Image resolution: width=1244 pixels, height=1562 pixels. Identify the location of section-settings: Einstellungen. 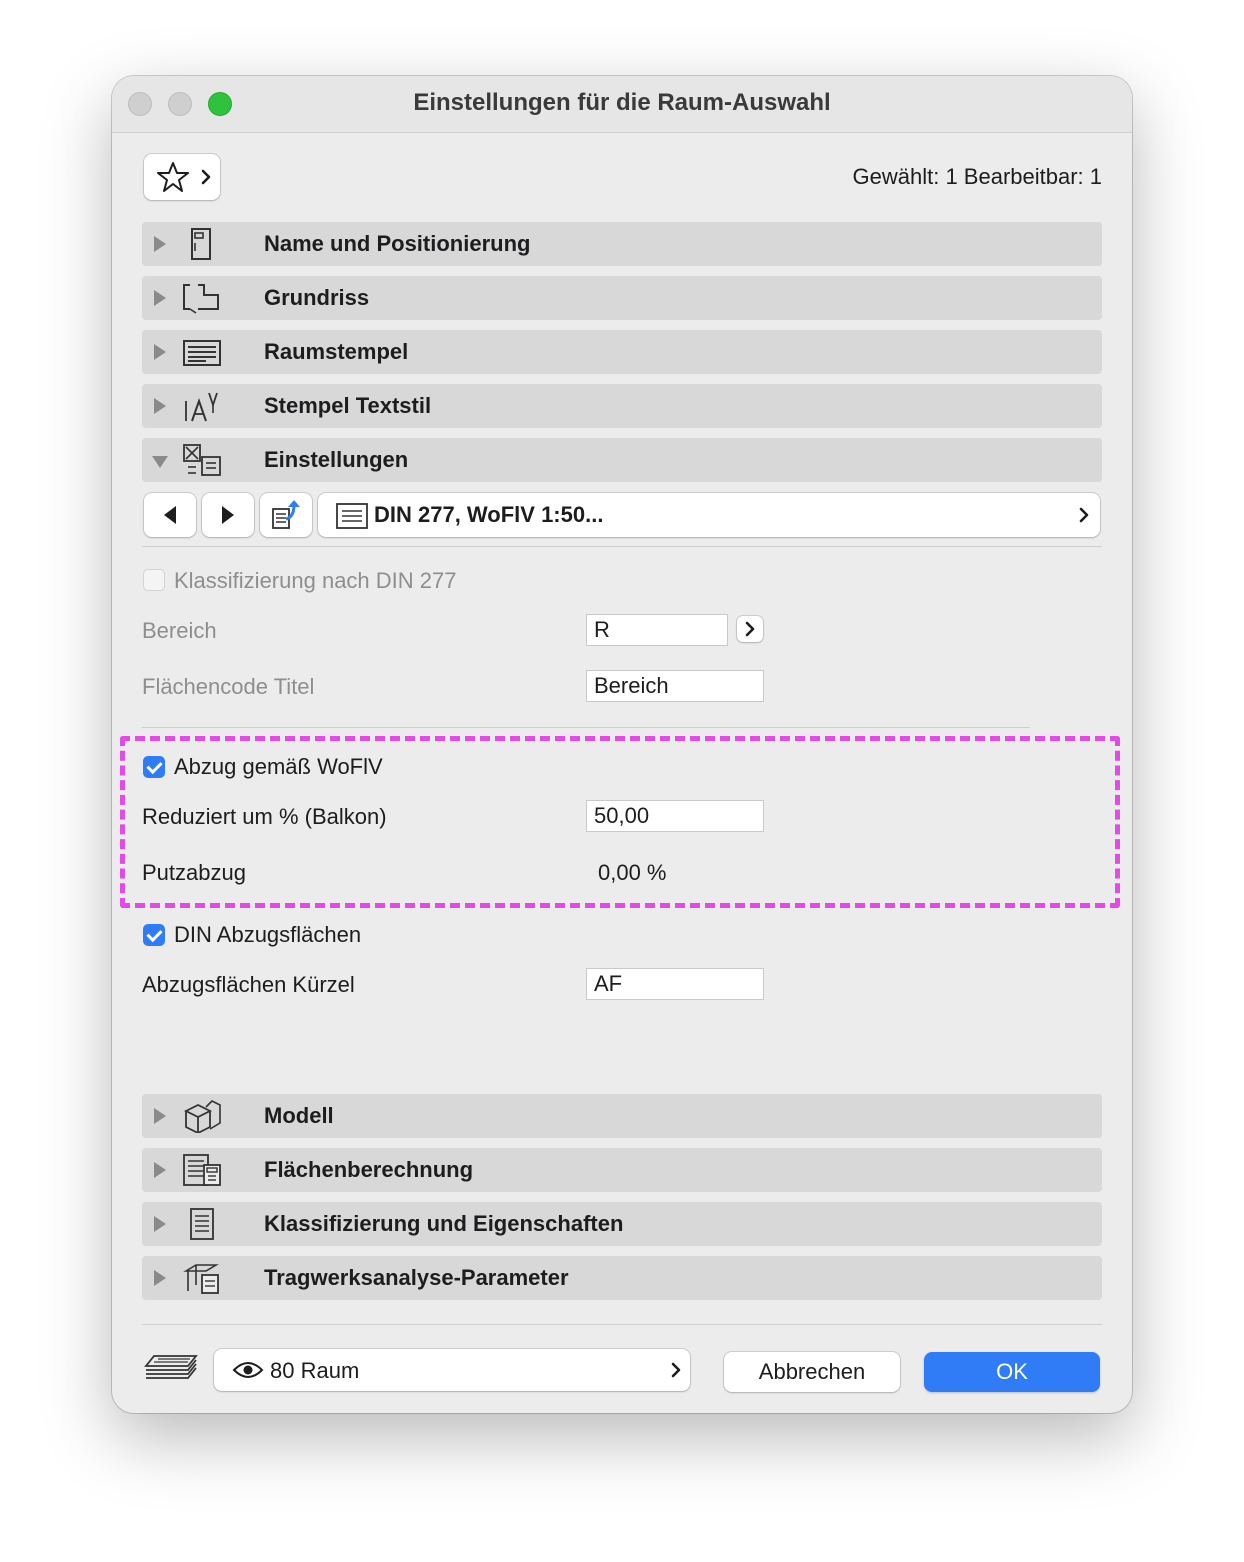
(622, 460).